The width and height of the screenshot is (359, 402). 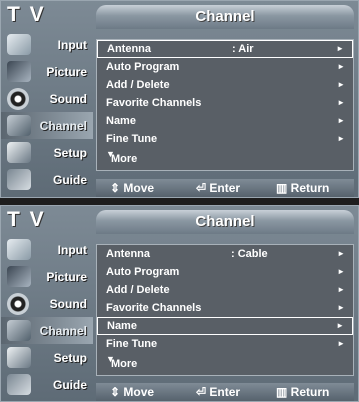 I want to click on menu-item-value: : Air, so click(x=243, y=49).